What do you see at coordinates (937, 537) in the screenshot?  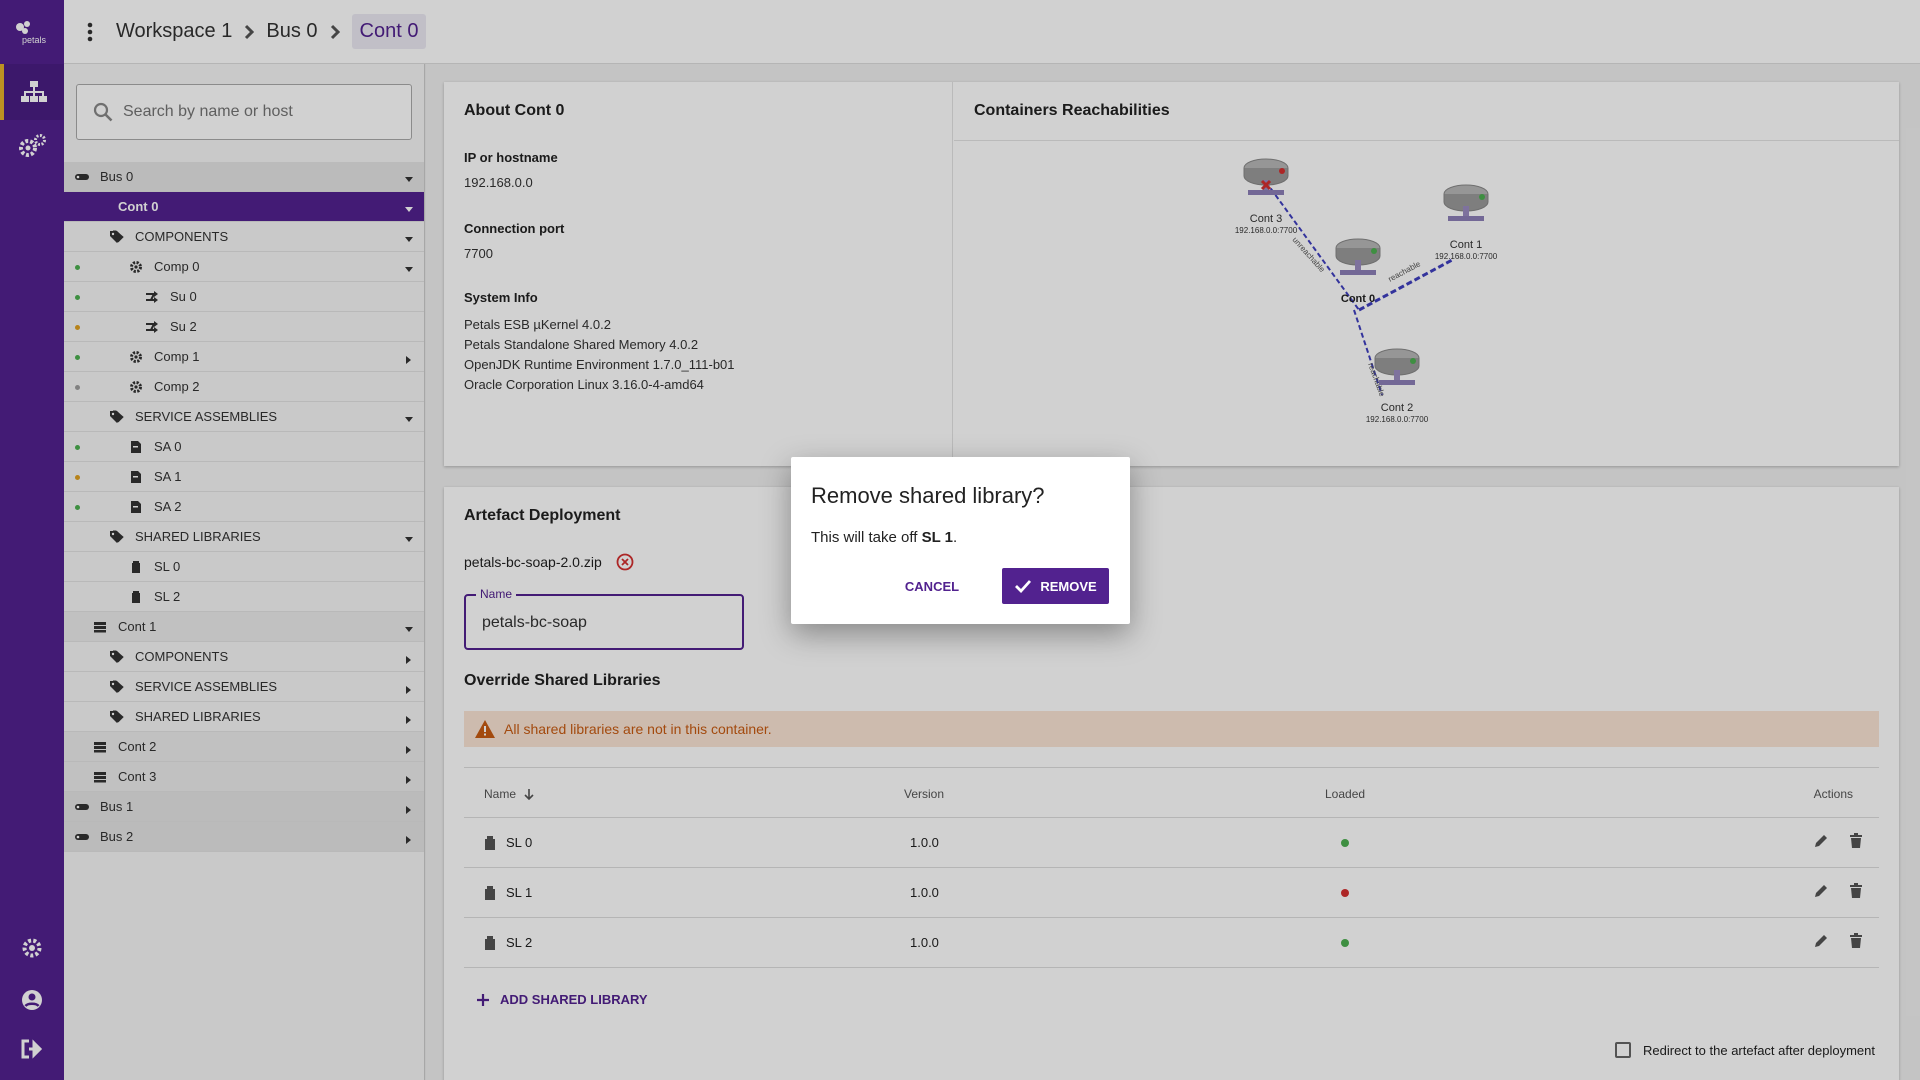 I see `dialog-message-target: SL 1` at bounding box center [937, 537].